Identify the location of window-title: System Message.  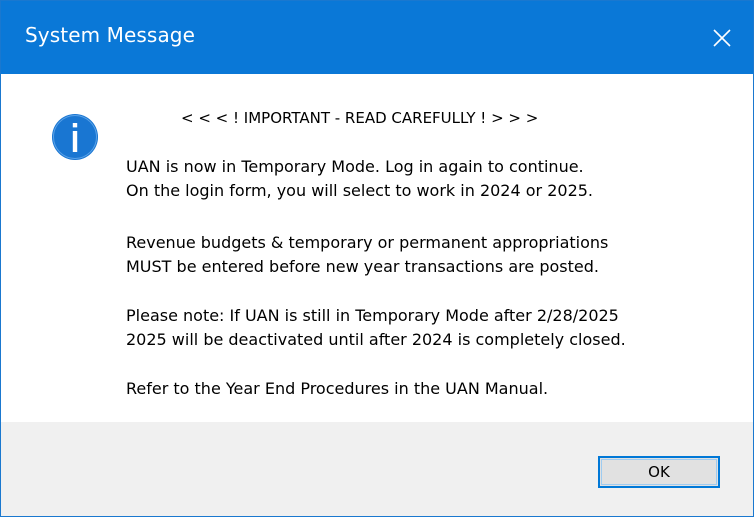
(110, 35).